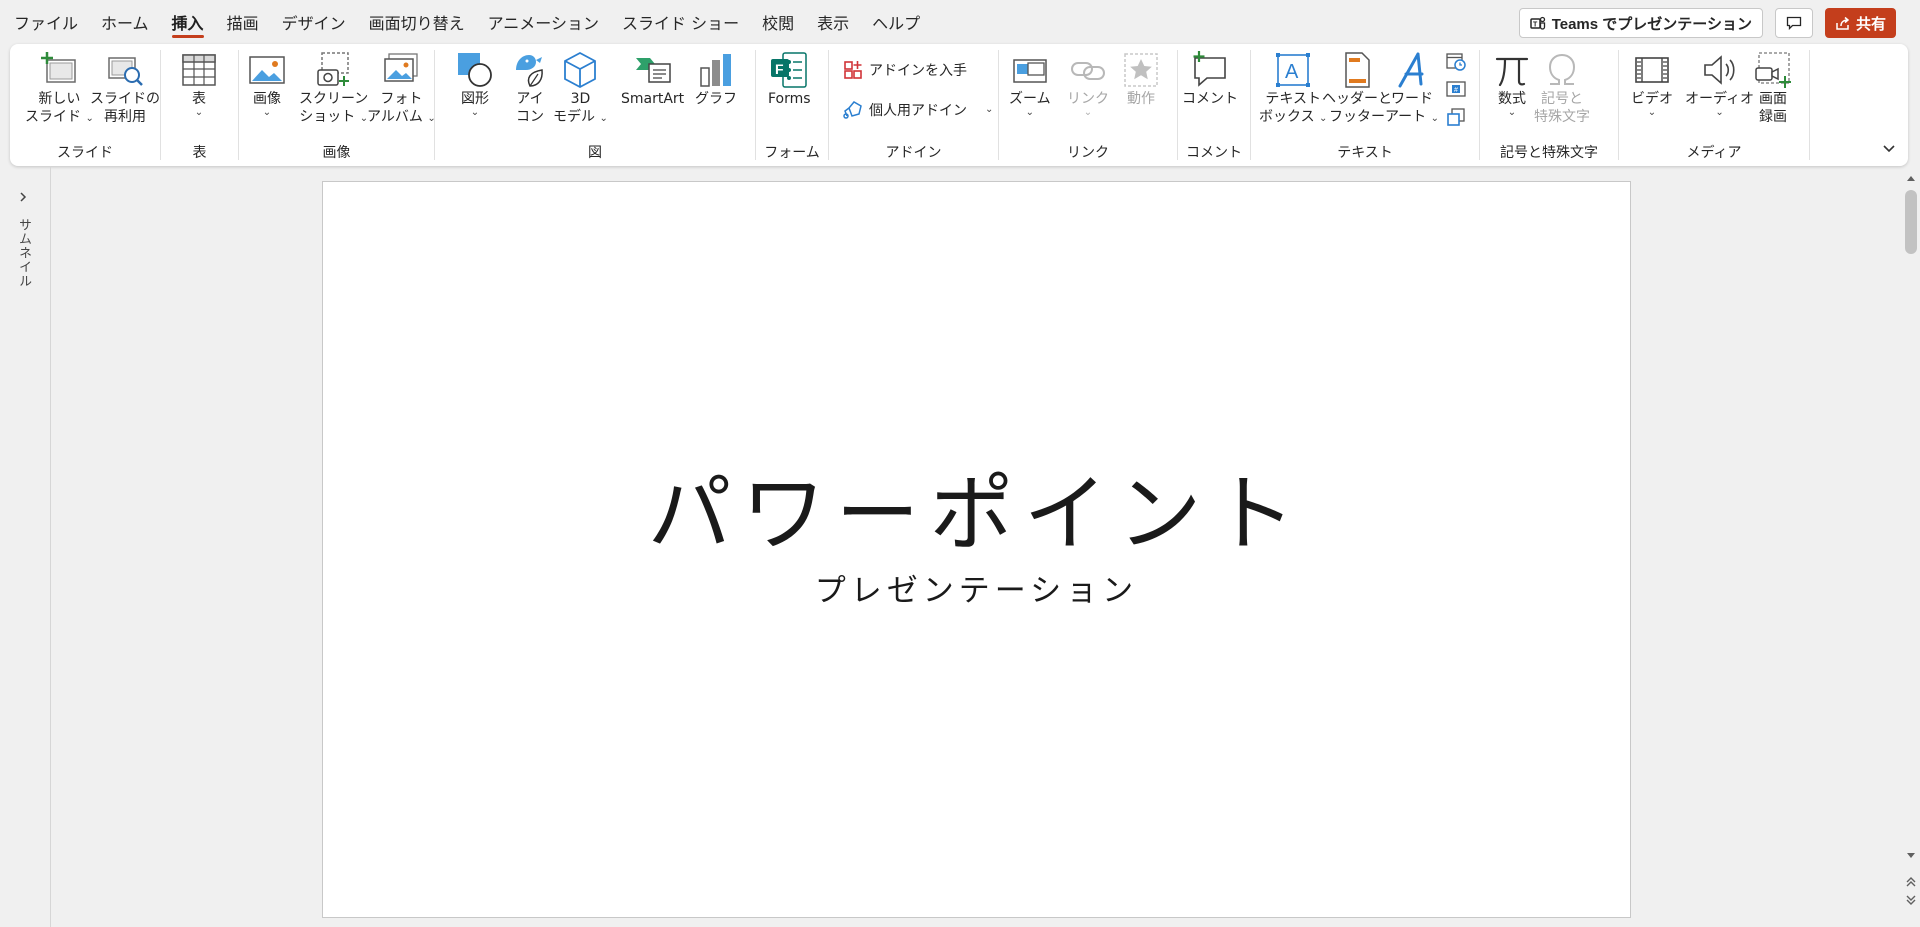 Image resolution: width=1920 pixels, height=927 pixels. I want to click on slide-number-button: #, so click(1456, 89).